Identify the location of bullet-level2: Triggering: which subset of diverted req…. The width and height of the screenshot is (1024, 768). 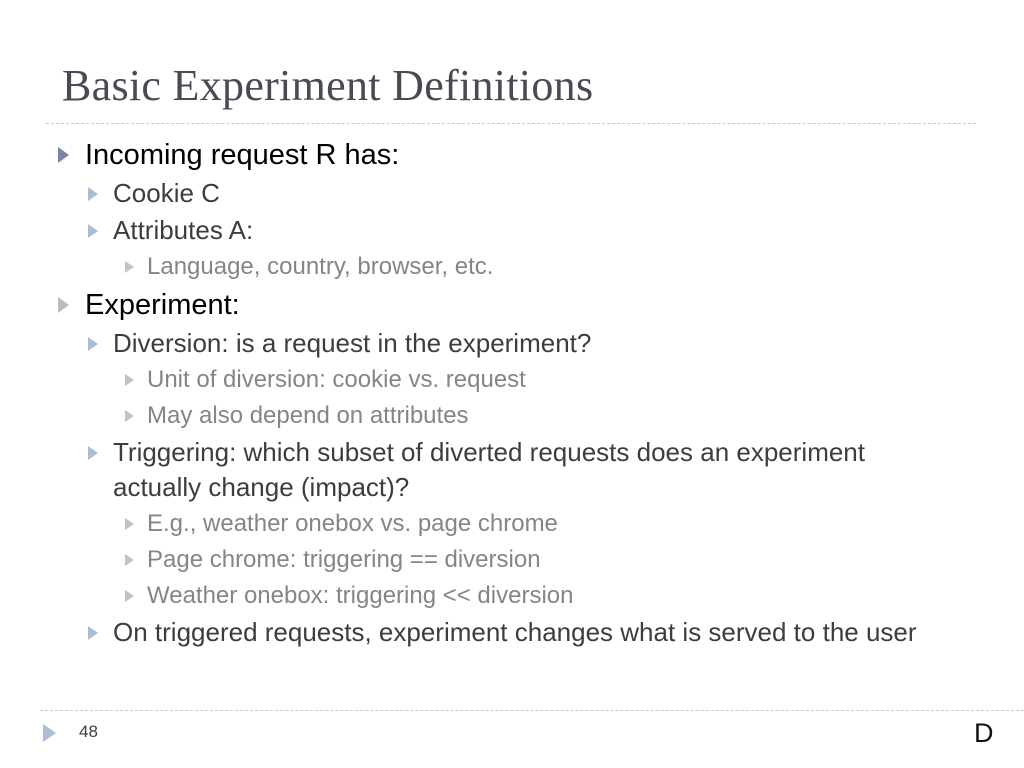
(512, 470).